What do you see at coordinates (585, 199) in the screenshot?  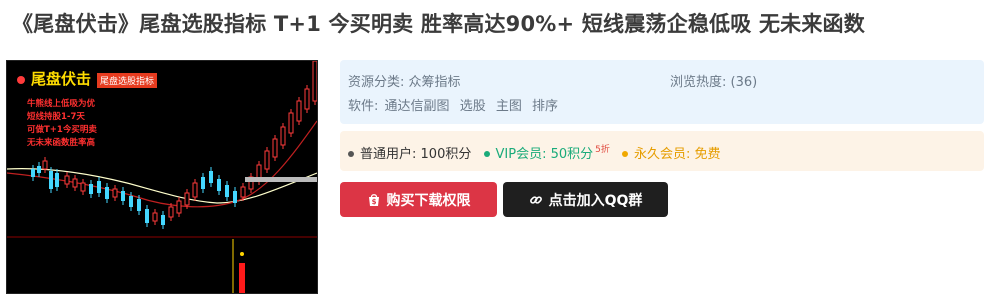 I see `join-qq-group-button: 点击加入QQ群` at bounding box center [585, 199].